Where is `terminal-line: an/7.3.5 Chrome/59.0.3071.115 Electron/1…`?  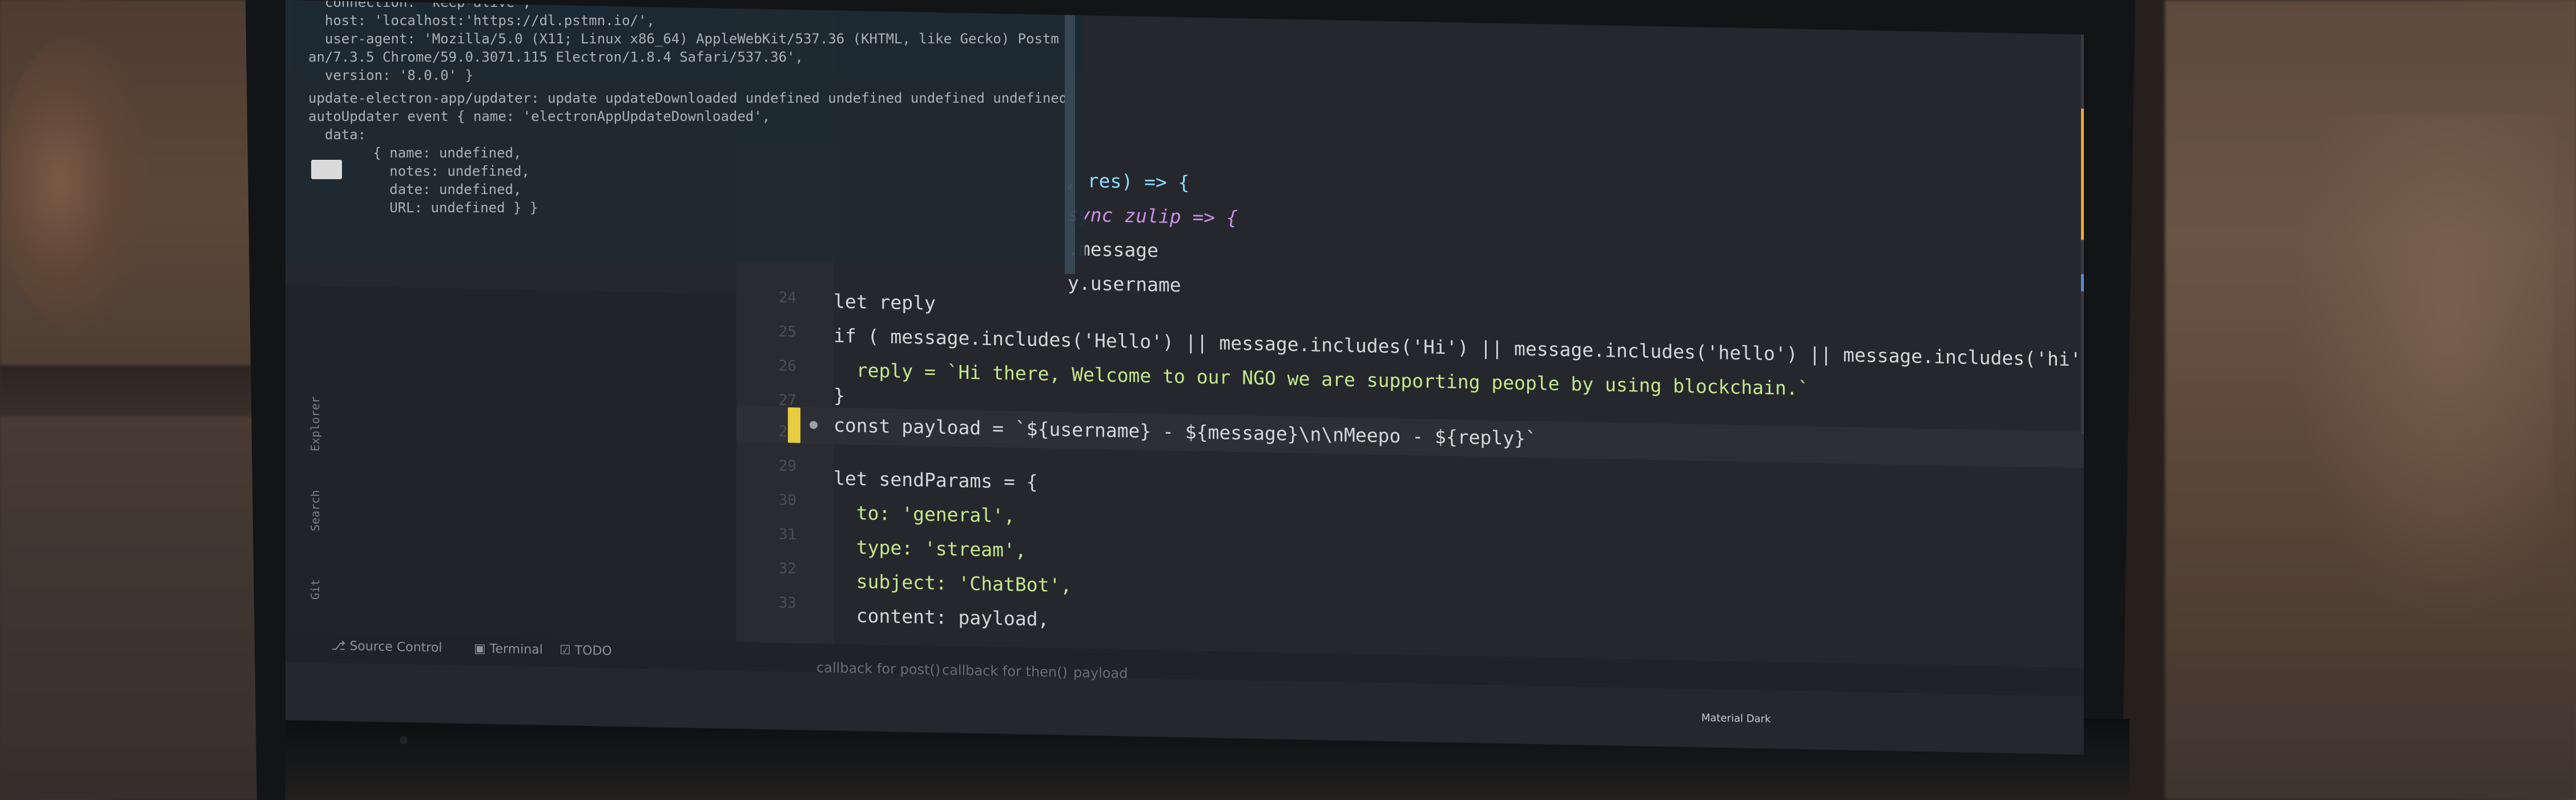 terminal-line: an/7.3.5 Chrome/59.0.3071.115 Electron/1… is located at coordinates (555, 57).